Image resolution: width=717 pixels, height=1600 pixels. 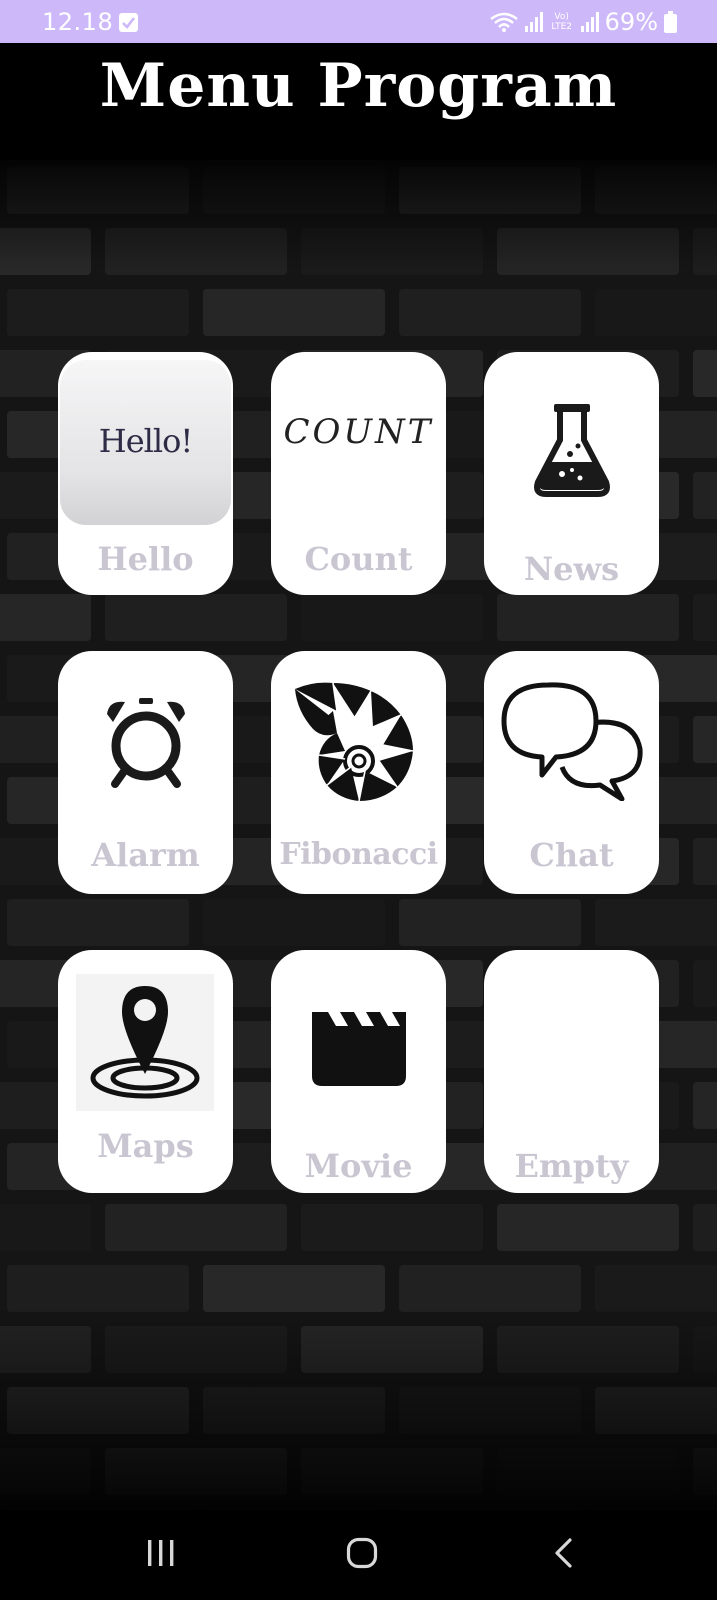 I want to click on home-button, so click(x=362, y=1555).